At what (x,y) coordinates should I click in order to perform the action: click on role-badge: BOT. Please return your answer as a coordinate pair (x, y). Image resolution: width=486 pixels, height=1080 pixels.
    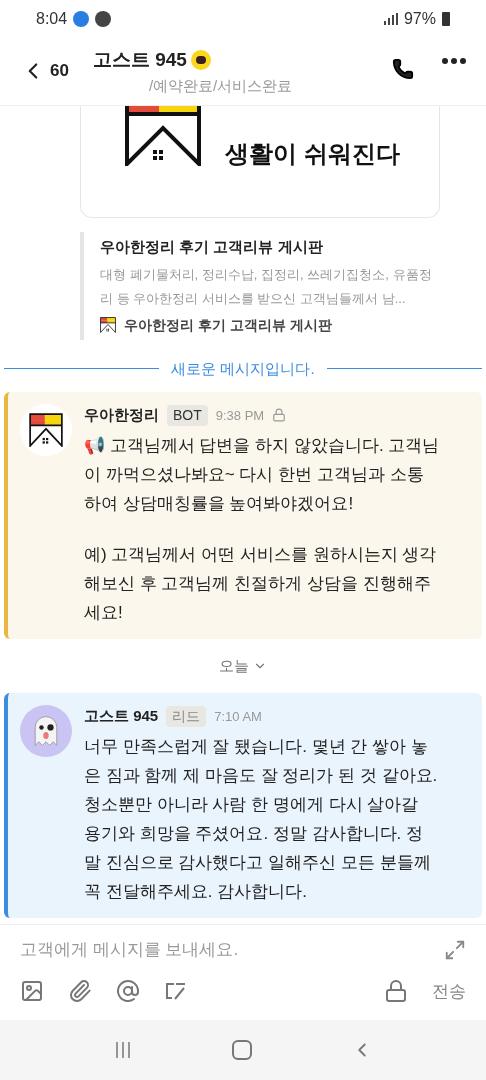
    Looking at the image, I should click on (187, 415).